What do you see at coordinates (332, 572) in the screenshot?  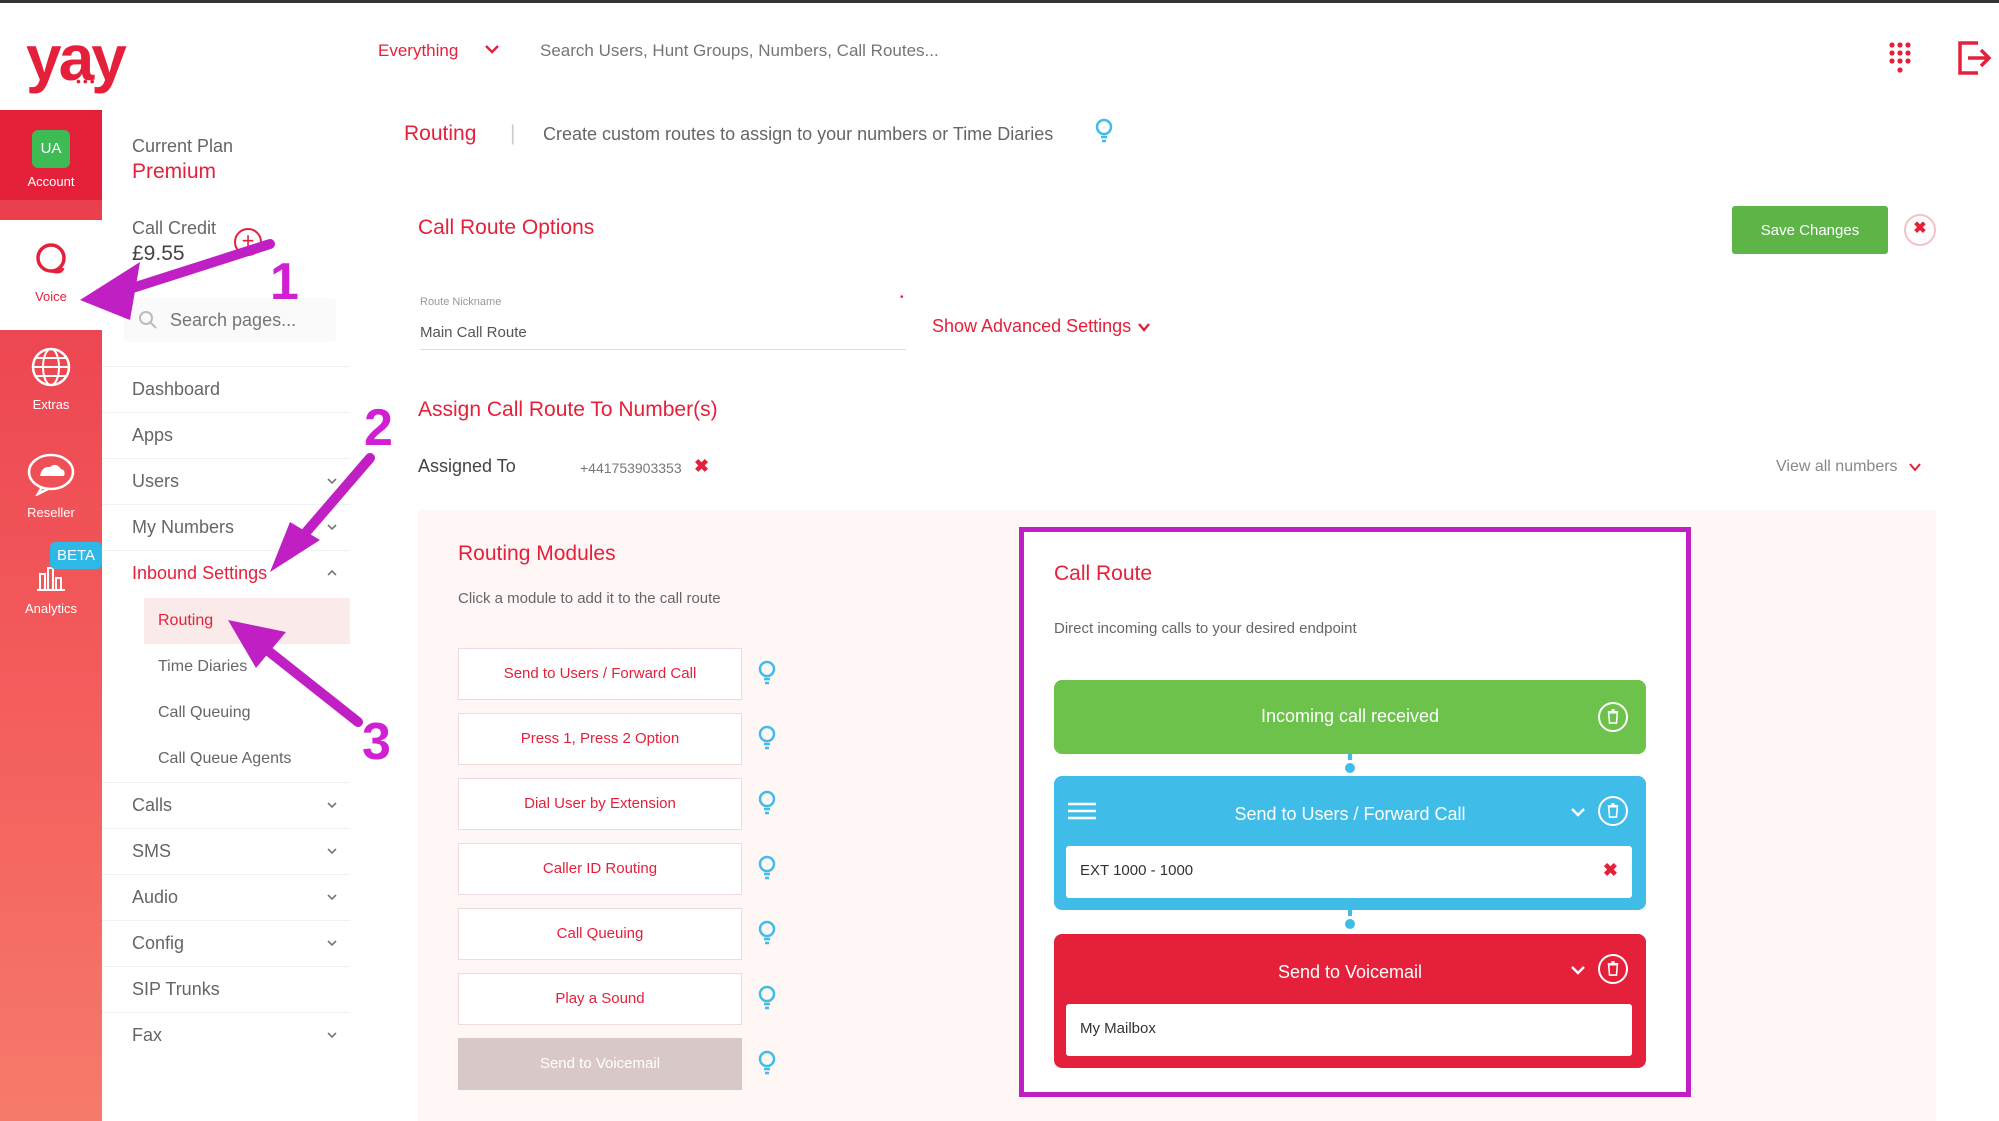 I see `chevron-up-icon` at bounding box center [332, 572].